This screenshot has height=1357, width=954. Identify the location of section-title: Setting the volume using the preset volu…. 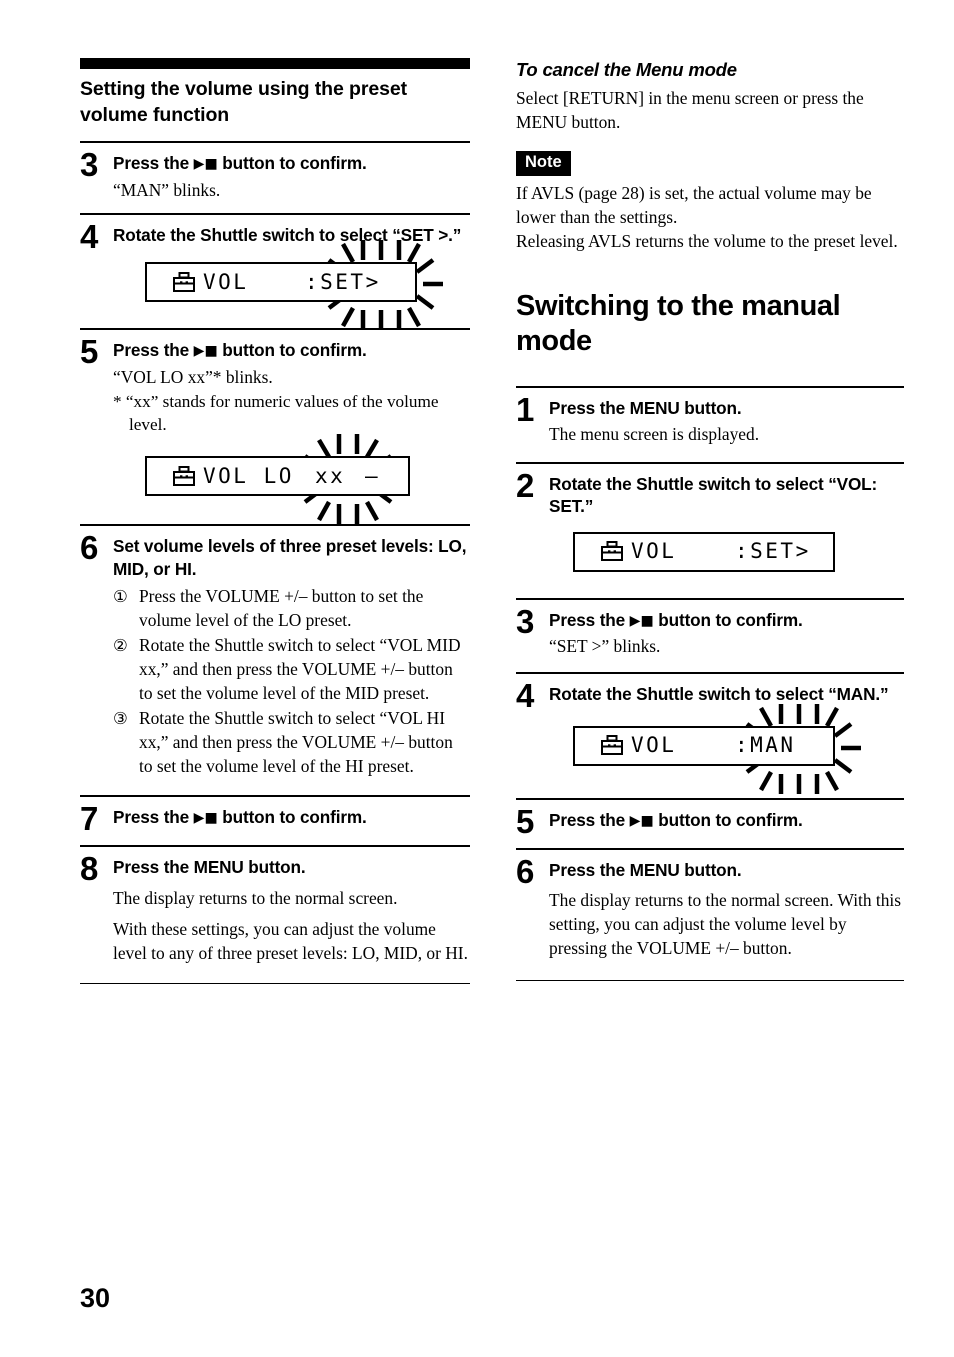
(243, 102).